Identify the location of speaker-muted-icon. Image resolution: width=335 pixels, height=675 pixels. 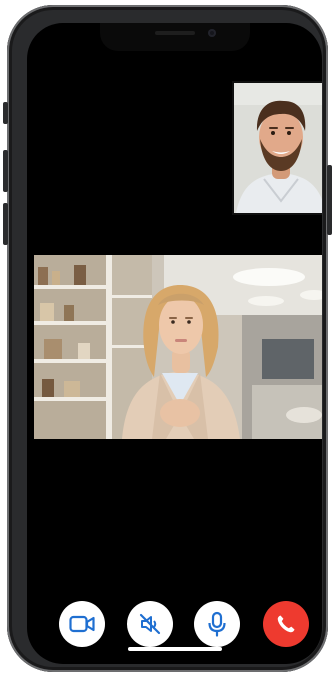
(150, 624).